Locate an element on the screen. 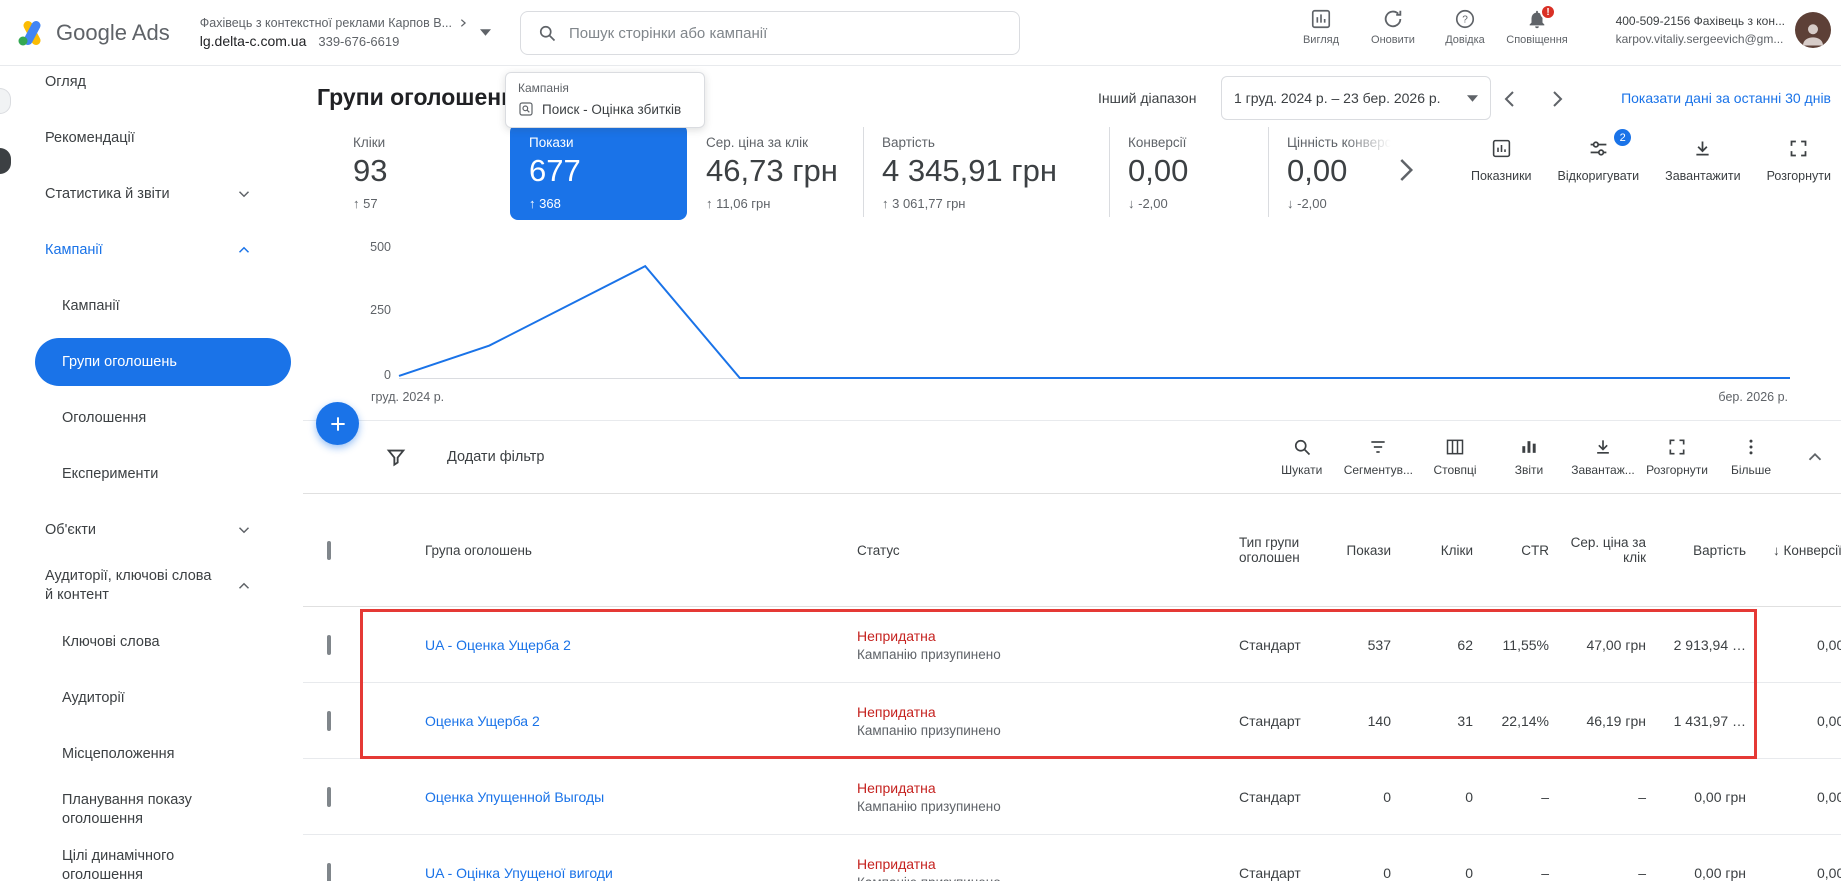  notifications-button: ! Сповіщення is located at coordinates (1537, 25).